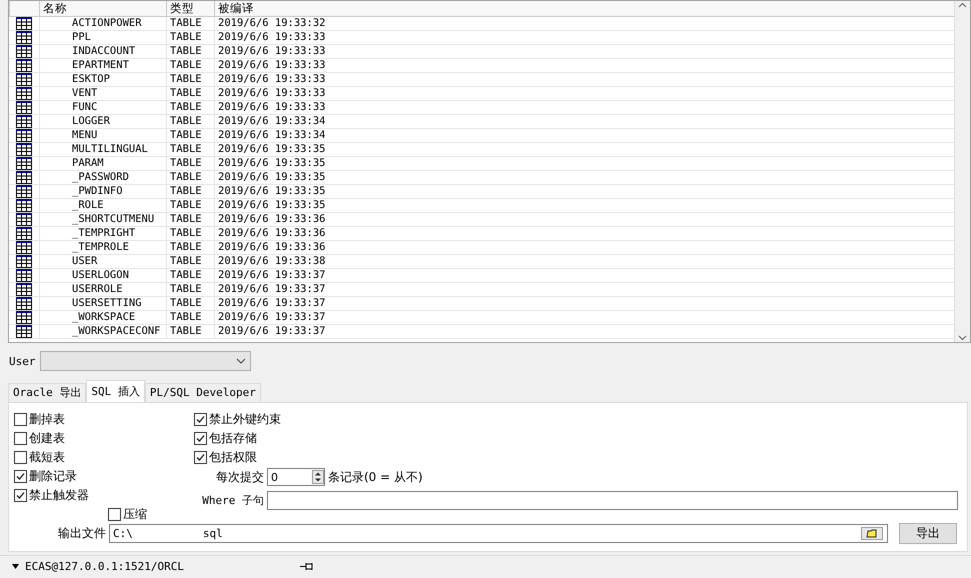  What do you see at coordinates (580, 438) in the screenshot?
I see `checkbox: 包括存储` at bounding box center [580, 438].